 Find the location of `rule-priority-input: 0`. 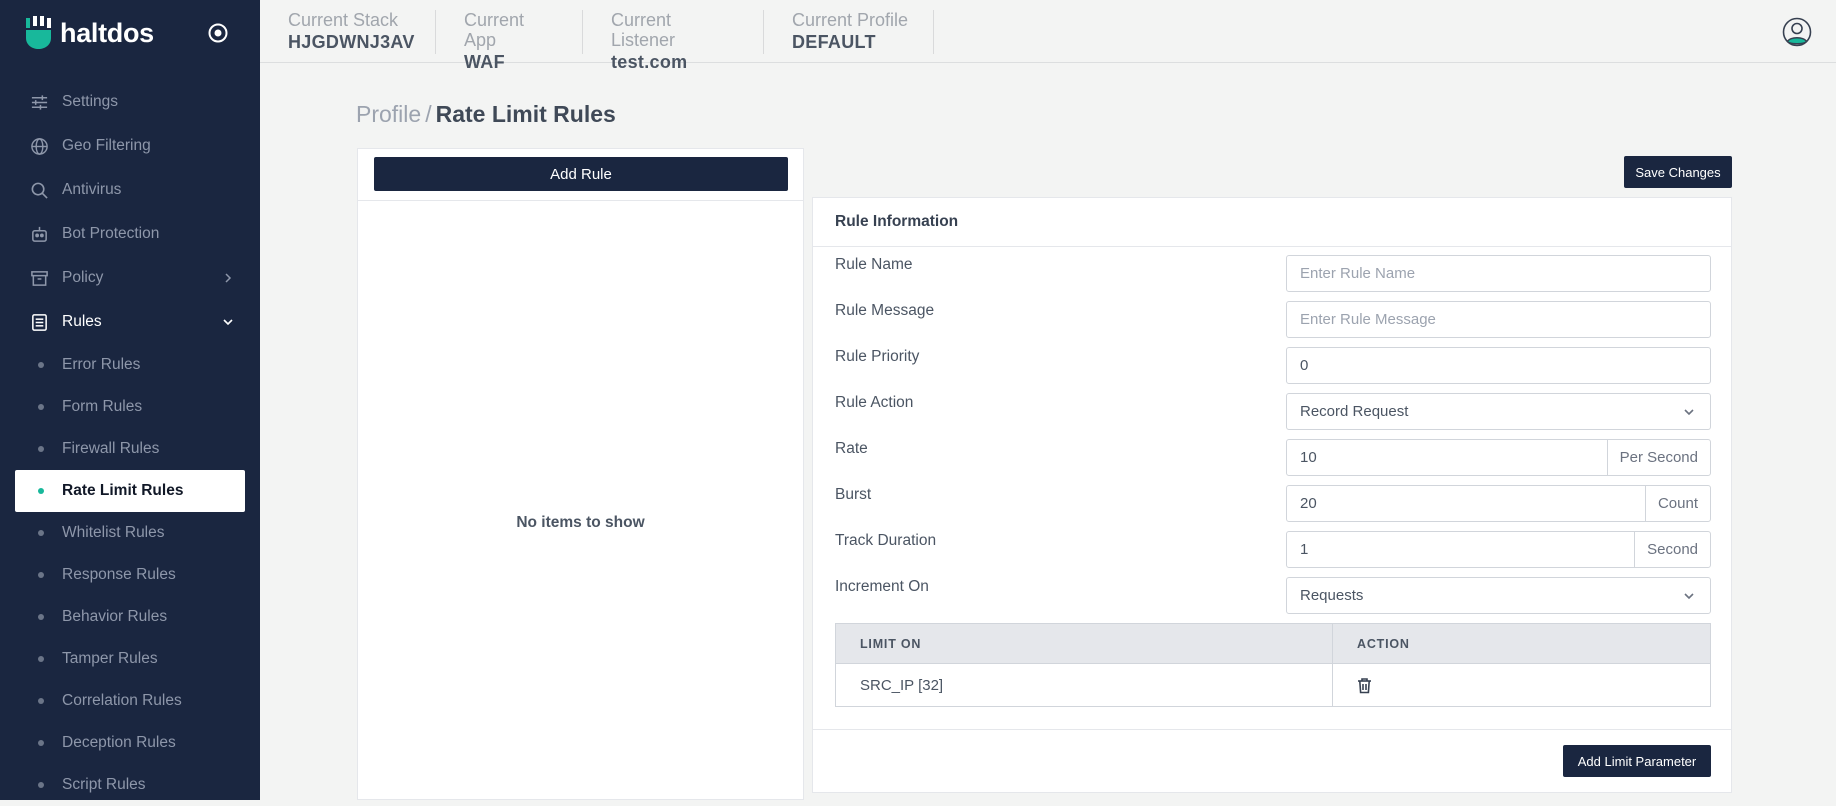

rule-priority-input: 0 is located at coordinates (1498, 365).